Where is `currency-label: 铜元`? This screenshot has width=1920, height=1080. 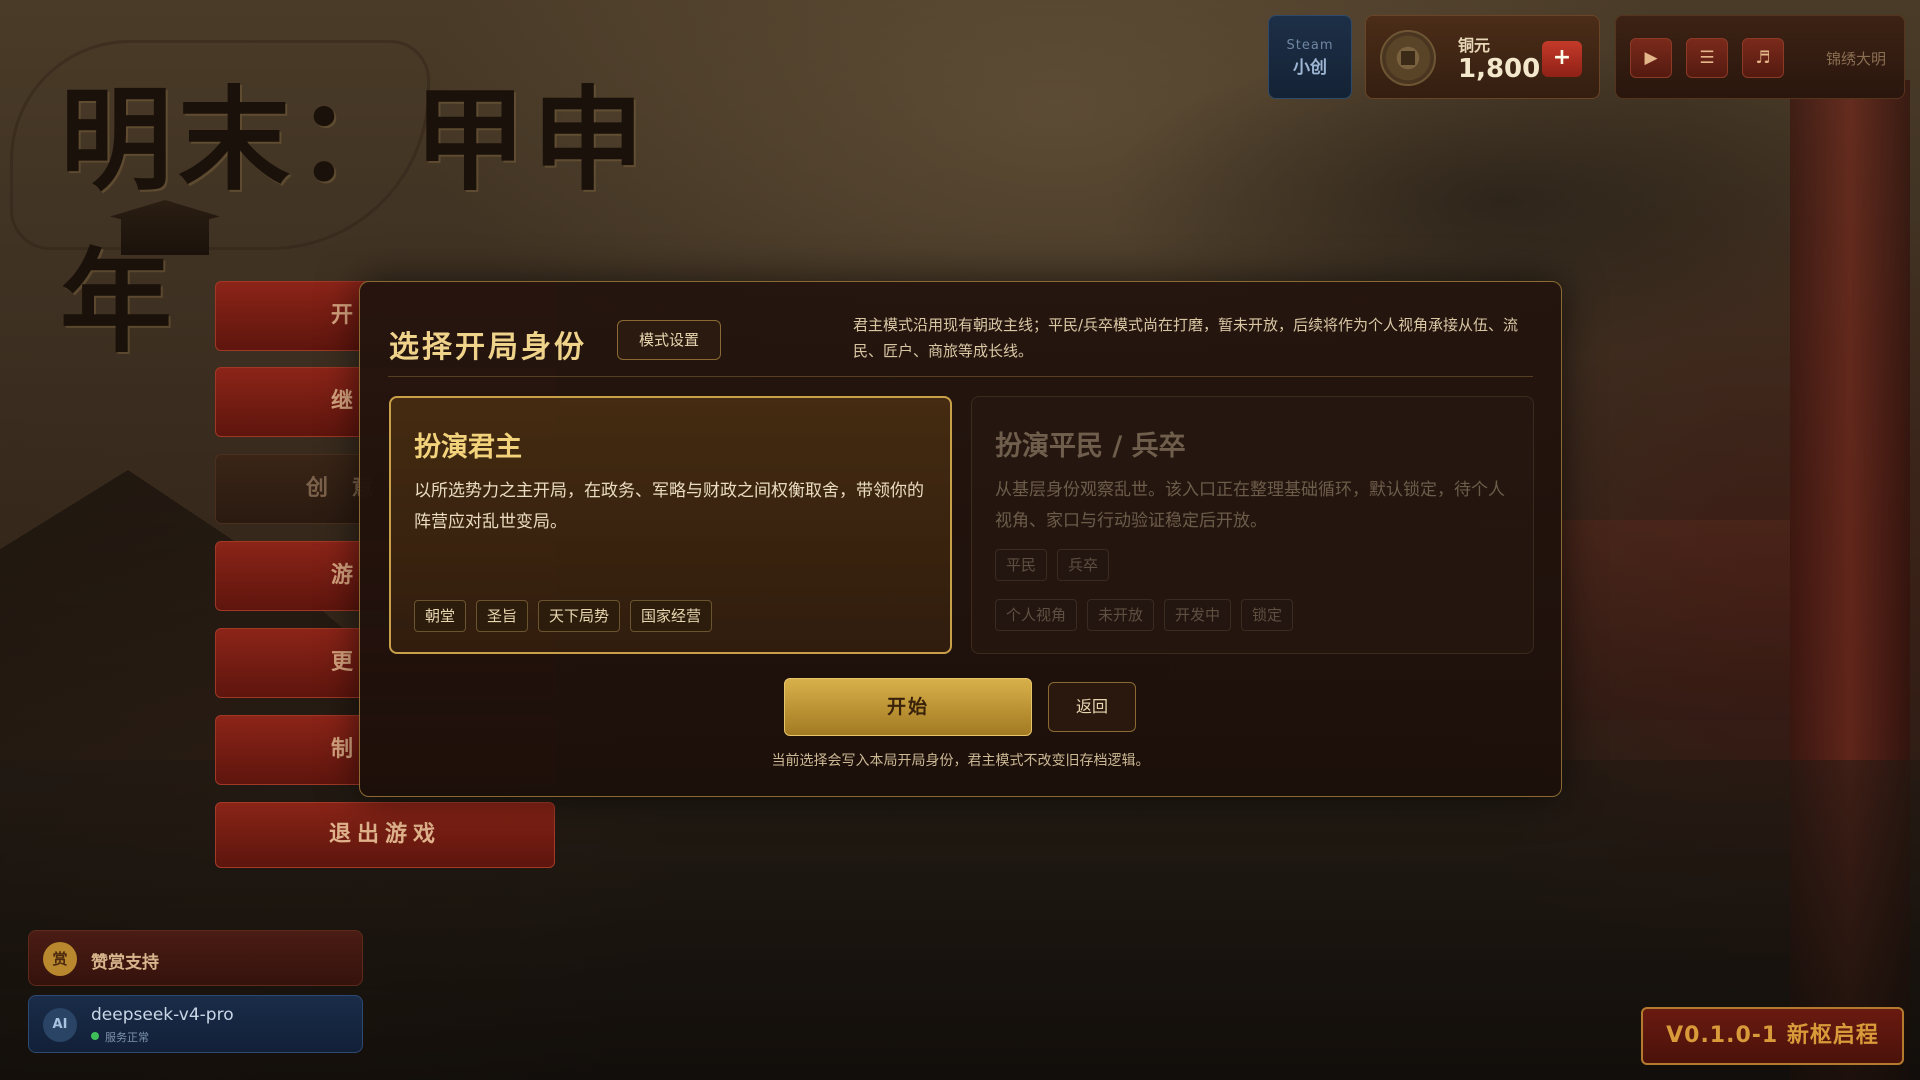 currency-label: 铜元 is located at coordinates (1474, 45).